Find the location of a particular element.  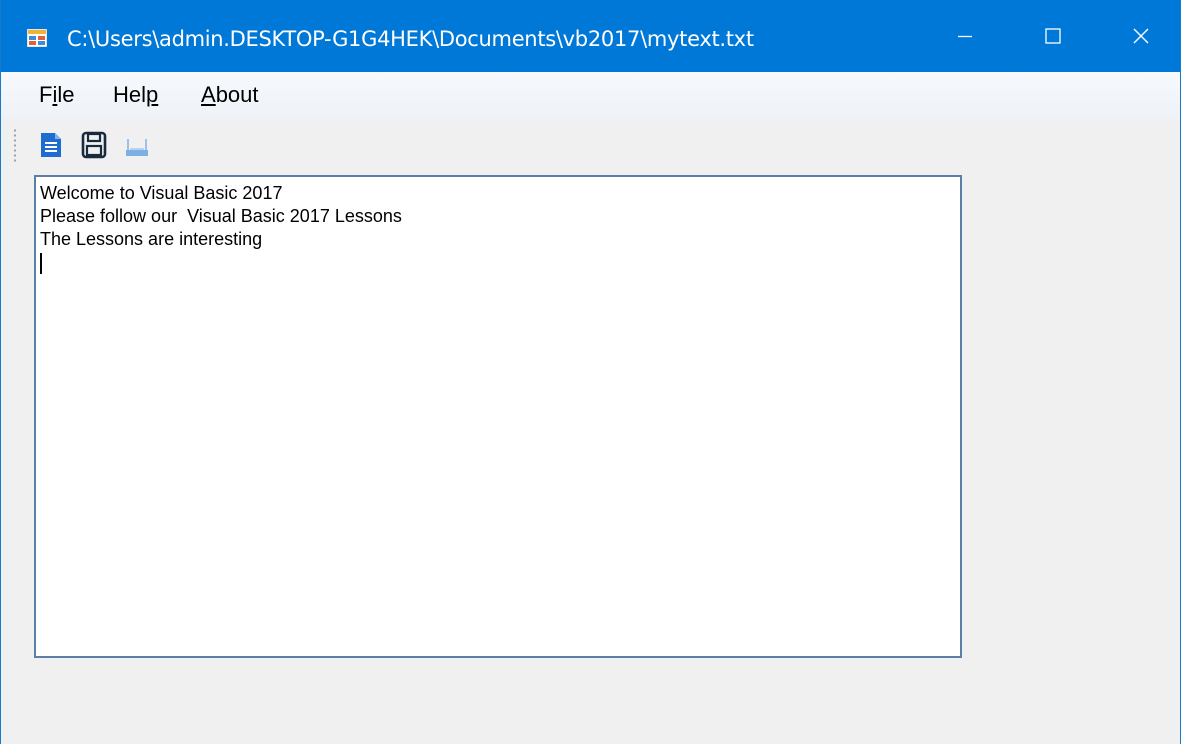

minimize-button is located at coordinates (965, 36).